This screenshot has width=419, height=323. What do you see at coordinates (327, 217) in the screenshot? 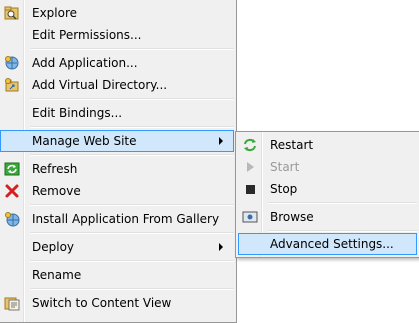
I see `submenu-item-browse: Browse` at bounding box center [327, 217].